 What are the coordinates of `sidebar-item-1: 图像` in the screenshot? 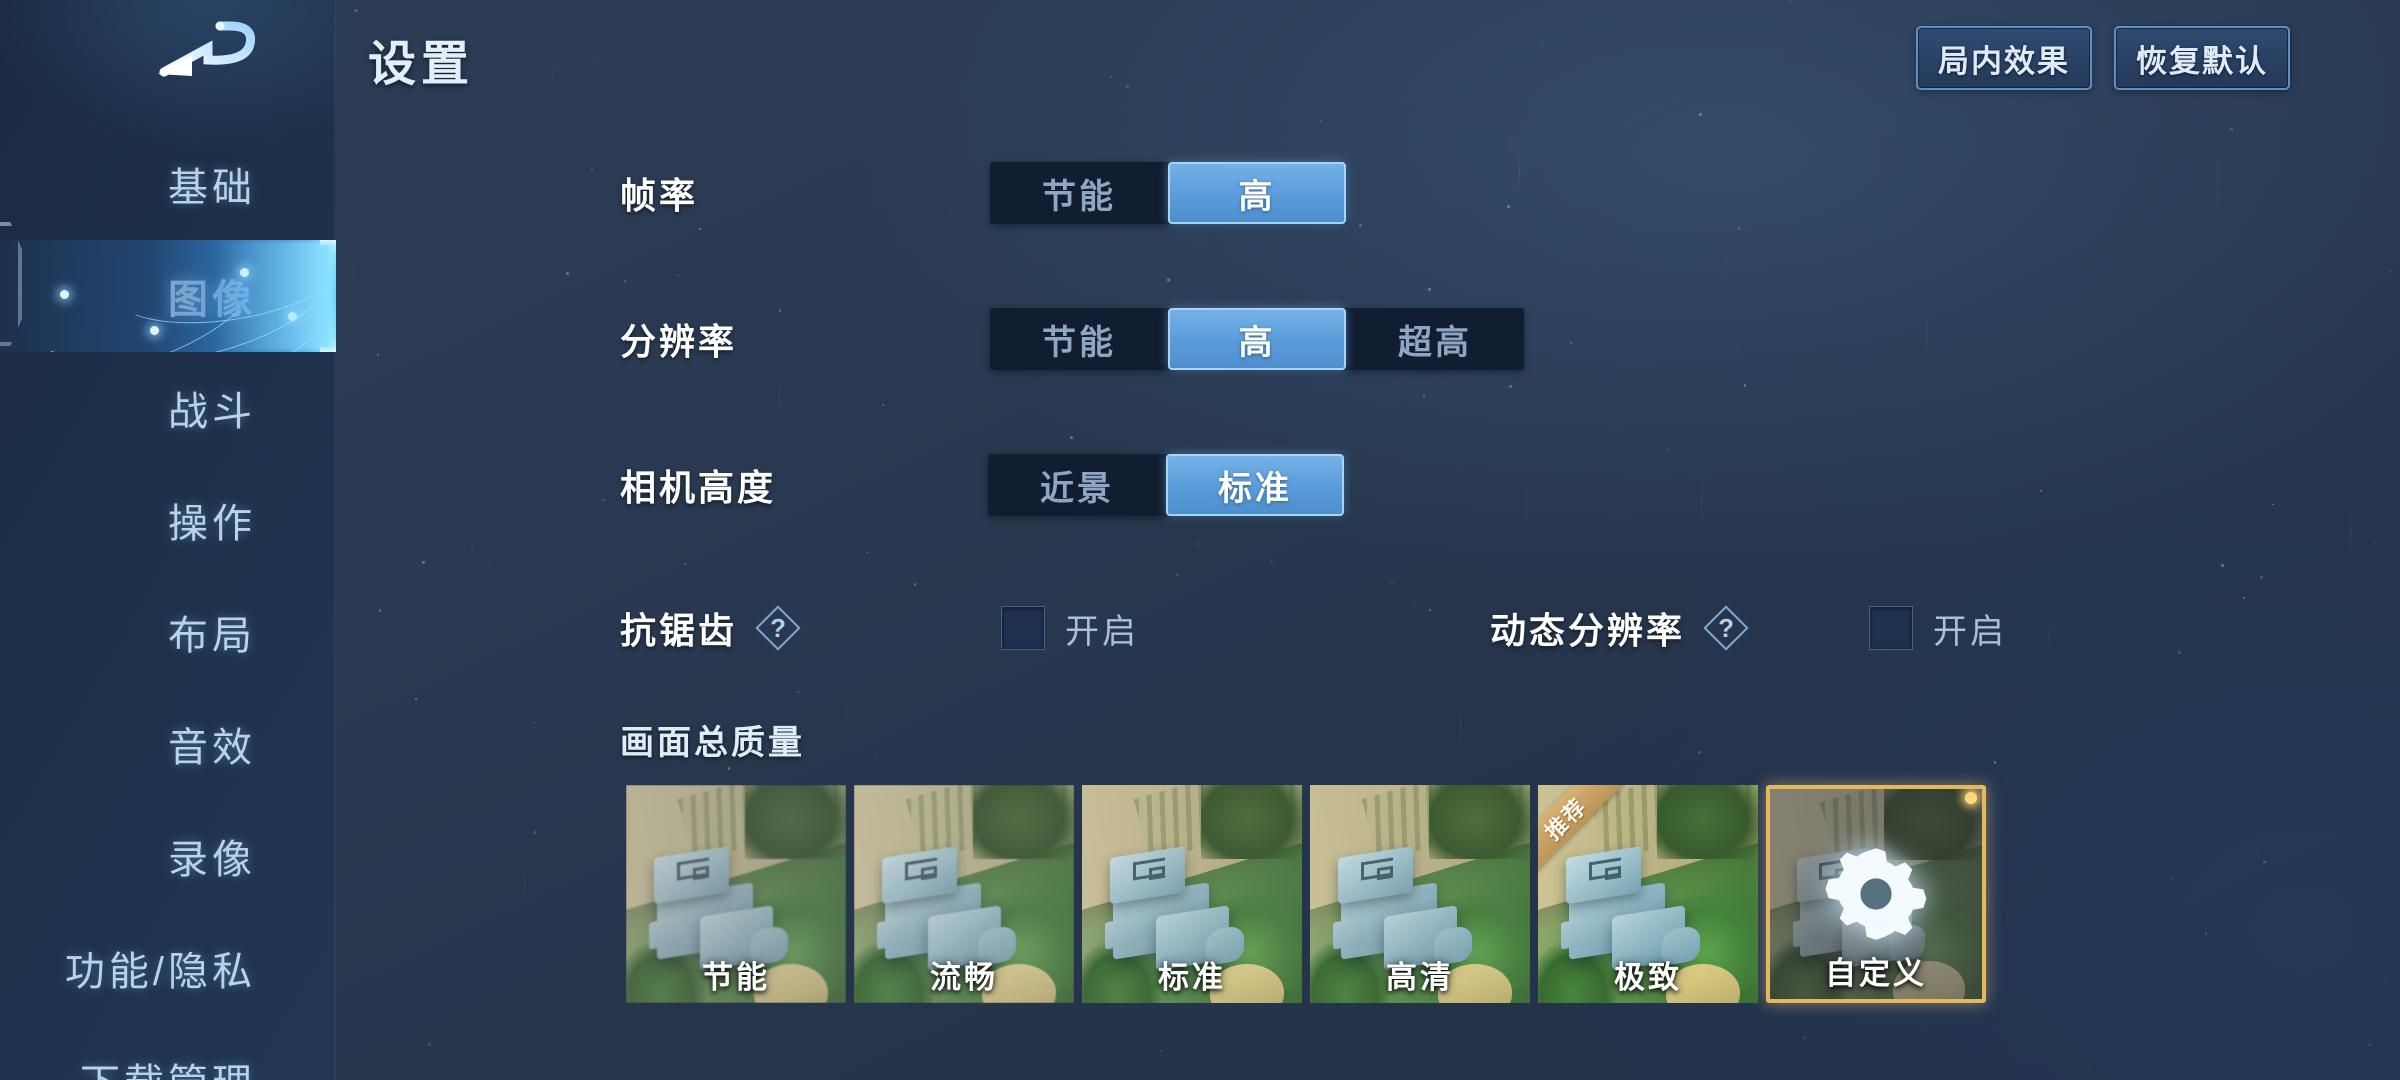 It's located at (168, 296).